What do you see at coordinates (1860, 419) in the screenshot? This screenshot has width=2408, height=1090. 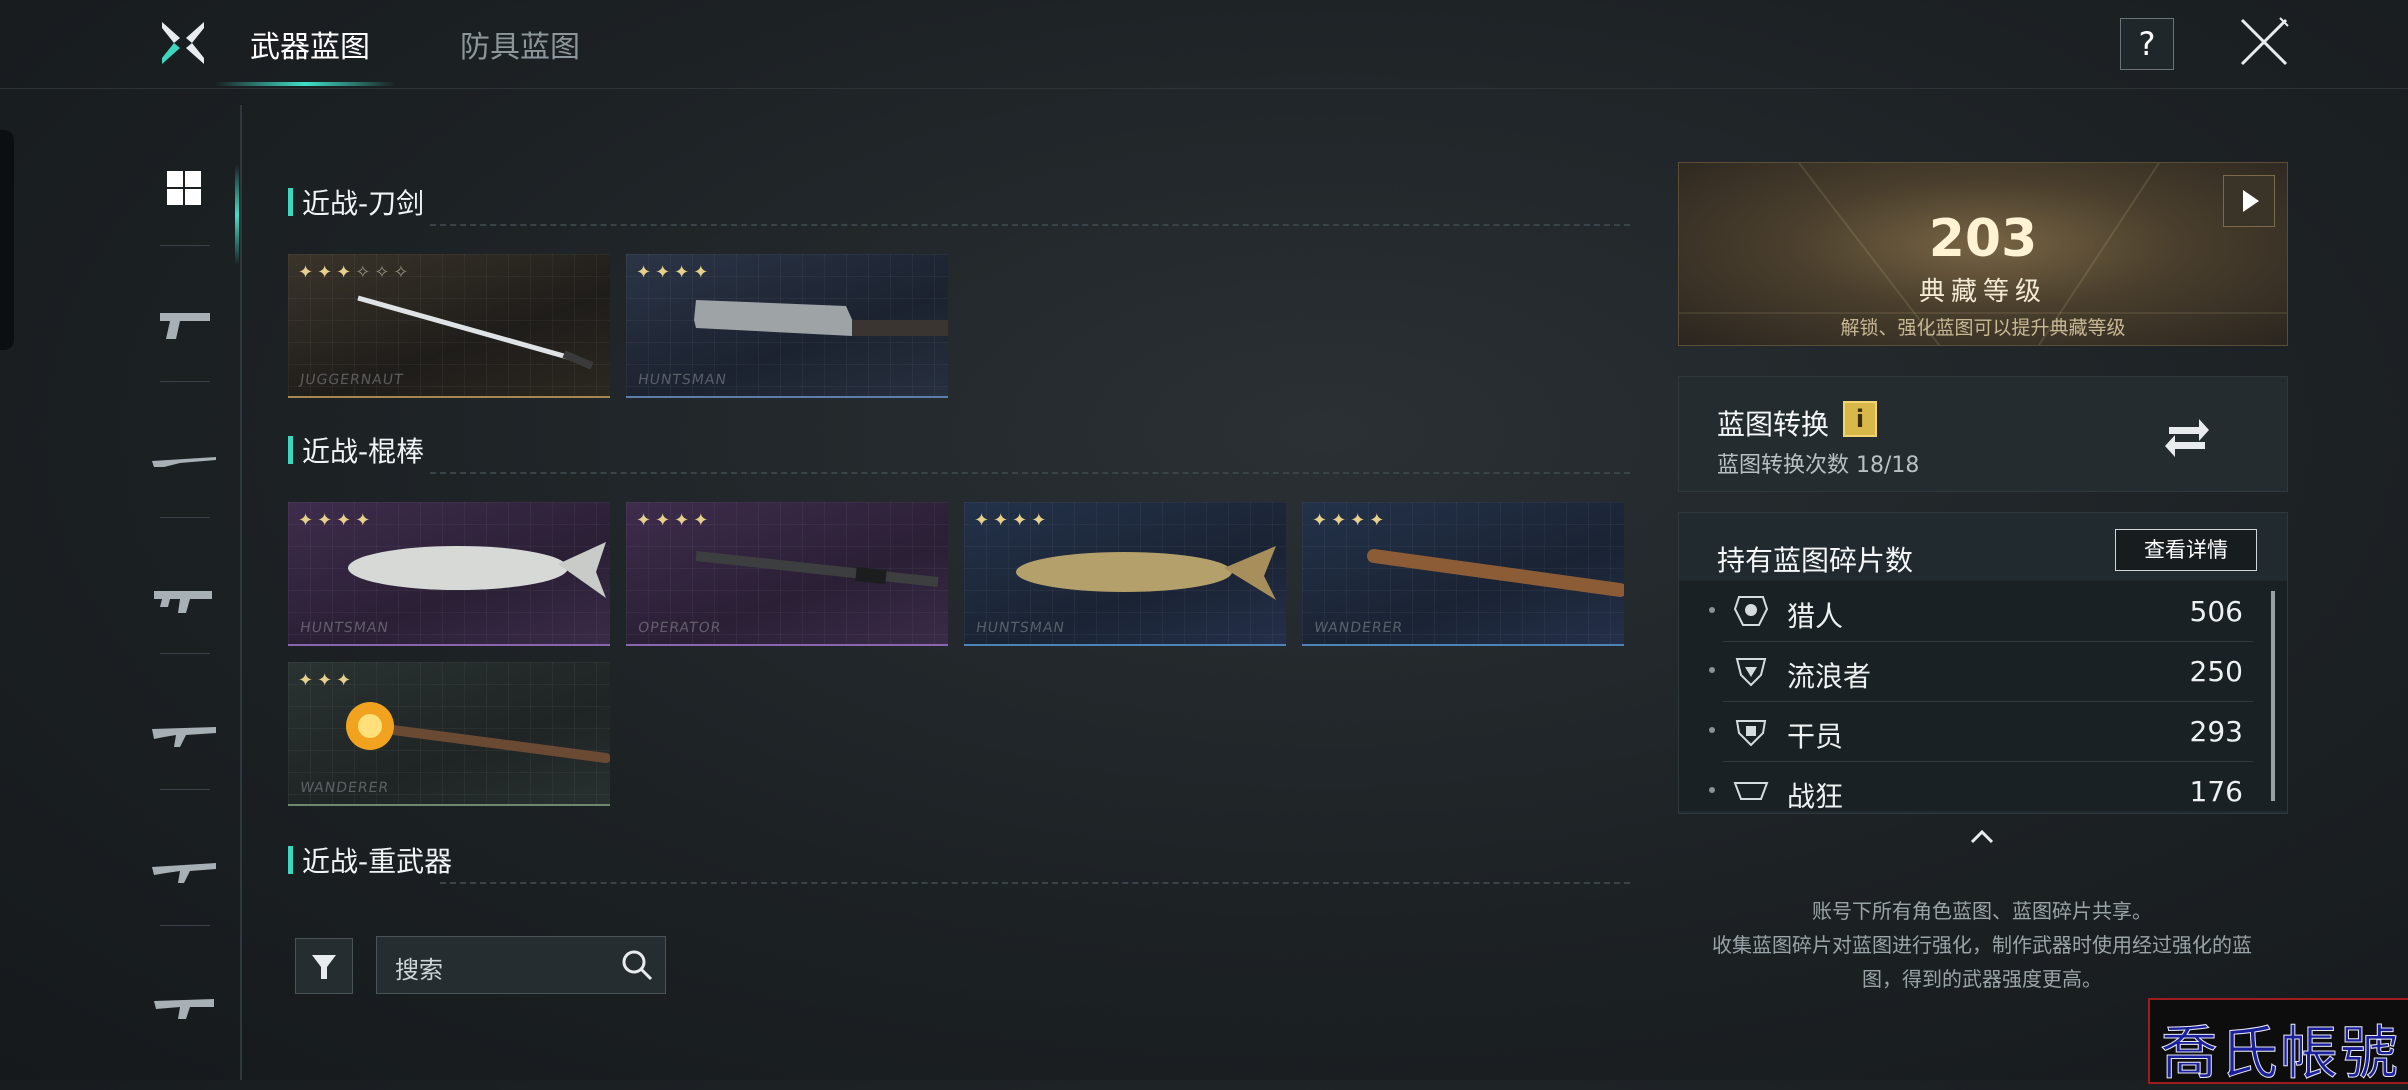 I see `info-icon: i` at bounding box center [1860, 419].